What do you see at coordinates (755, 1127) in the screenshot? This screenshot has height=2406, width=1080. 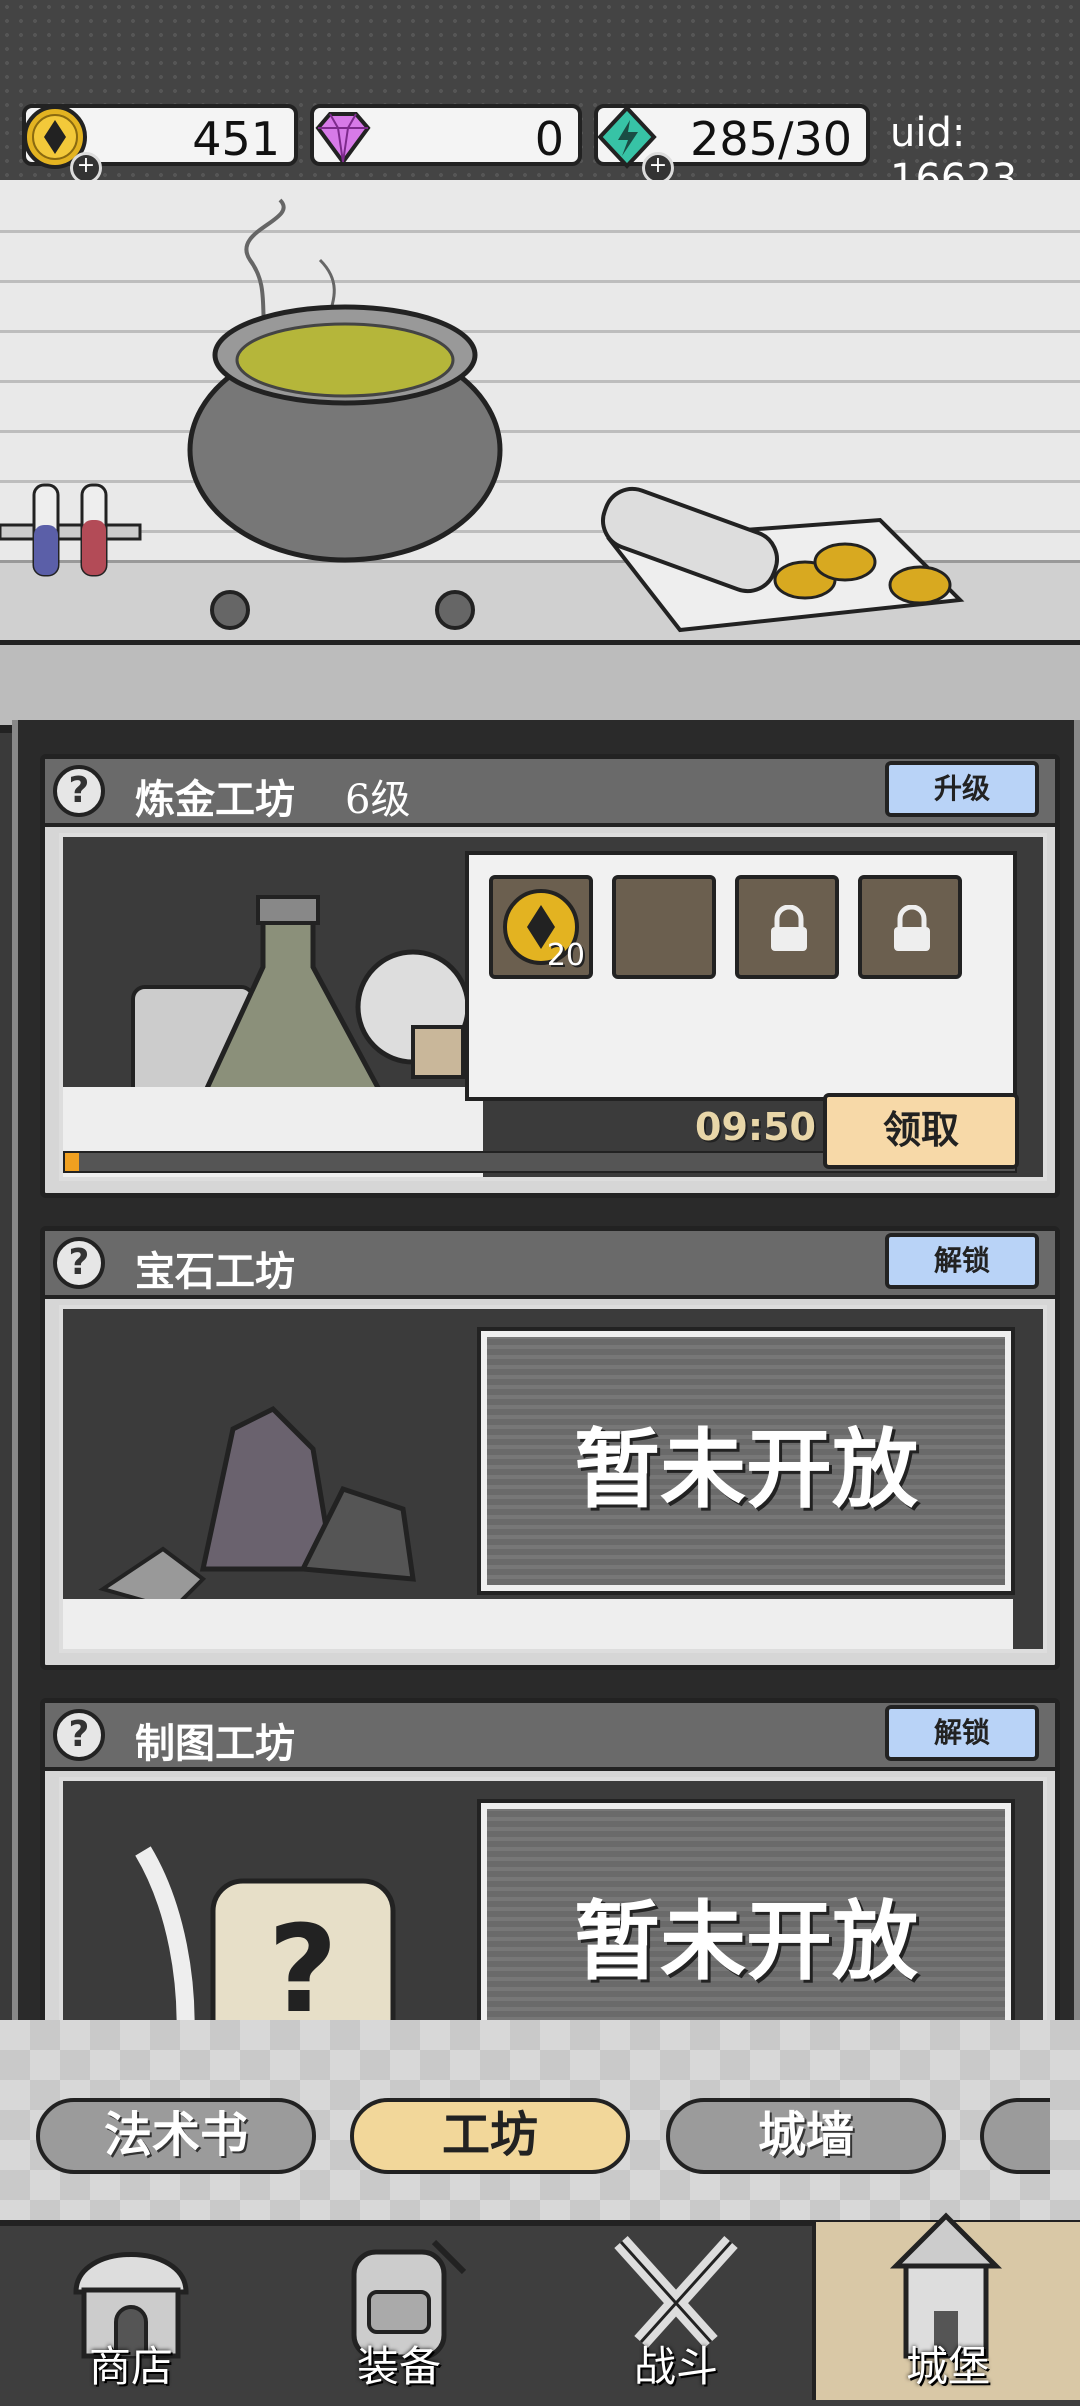 I see `timer-text: 09:50` at bounding box center [755, 1127].